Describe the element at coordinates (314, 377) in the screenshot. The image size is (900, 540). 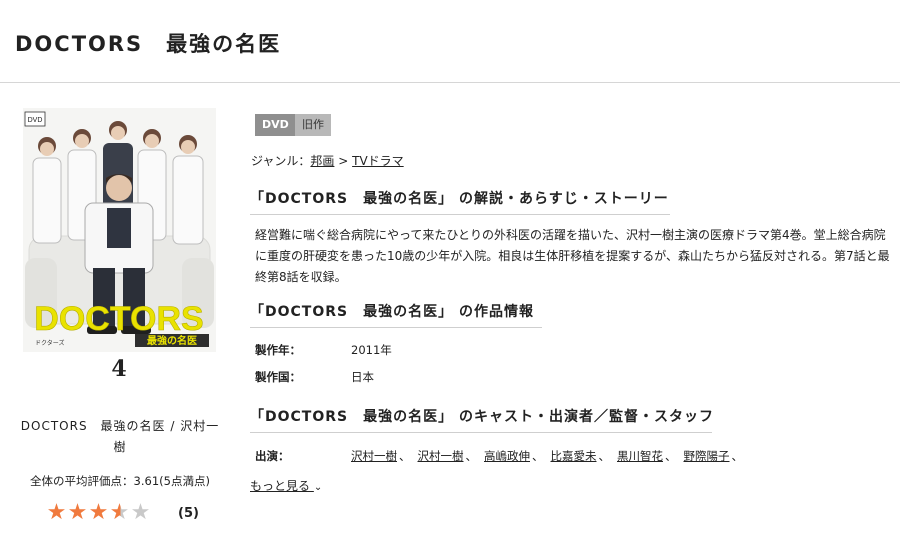
I see `production-country-row: 製作国： 日本` at that location.